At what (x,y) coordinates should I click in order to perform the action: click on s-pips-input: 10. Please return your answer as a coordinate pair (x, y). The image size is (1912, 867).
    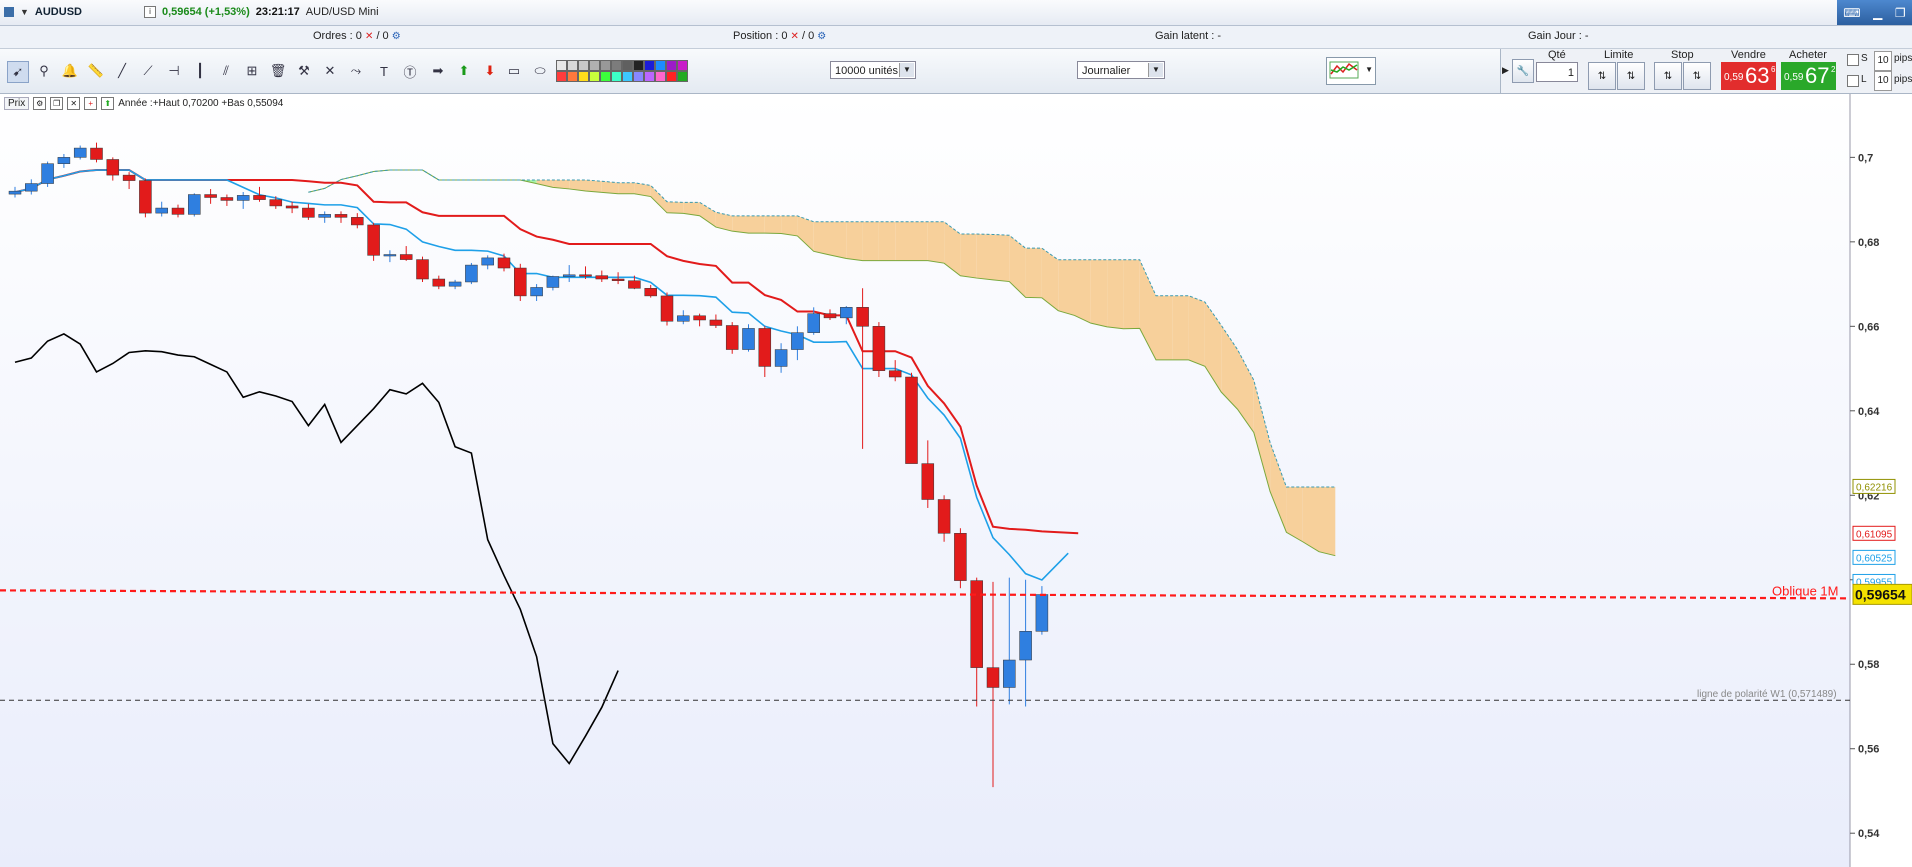
    Looking at the image, I should click on (1883, 61).